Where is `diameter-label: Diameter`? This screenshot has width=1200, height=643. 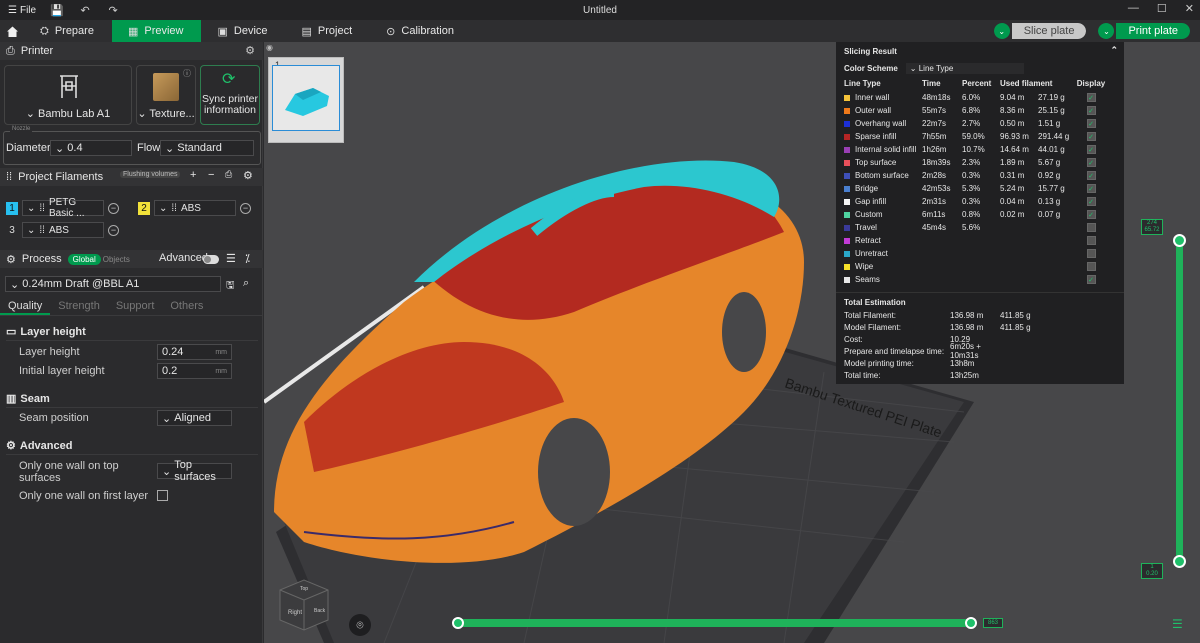 diameter-label: Diameter is located at coordinates (28, 148).